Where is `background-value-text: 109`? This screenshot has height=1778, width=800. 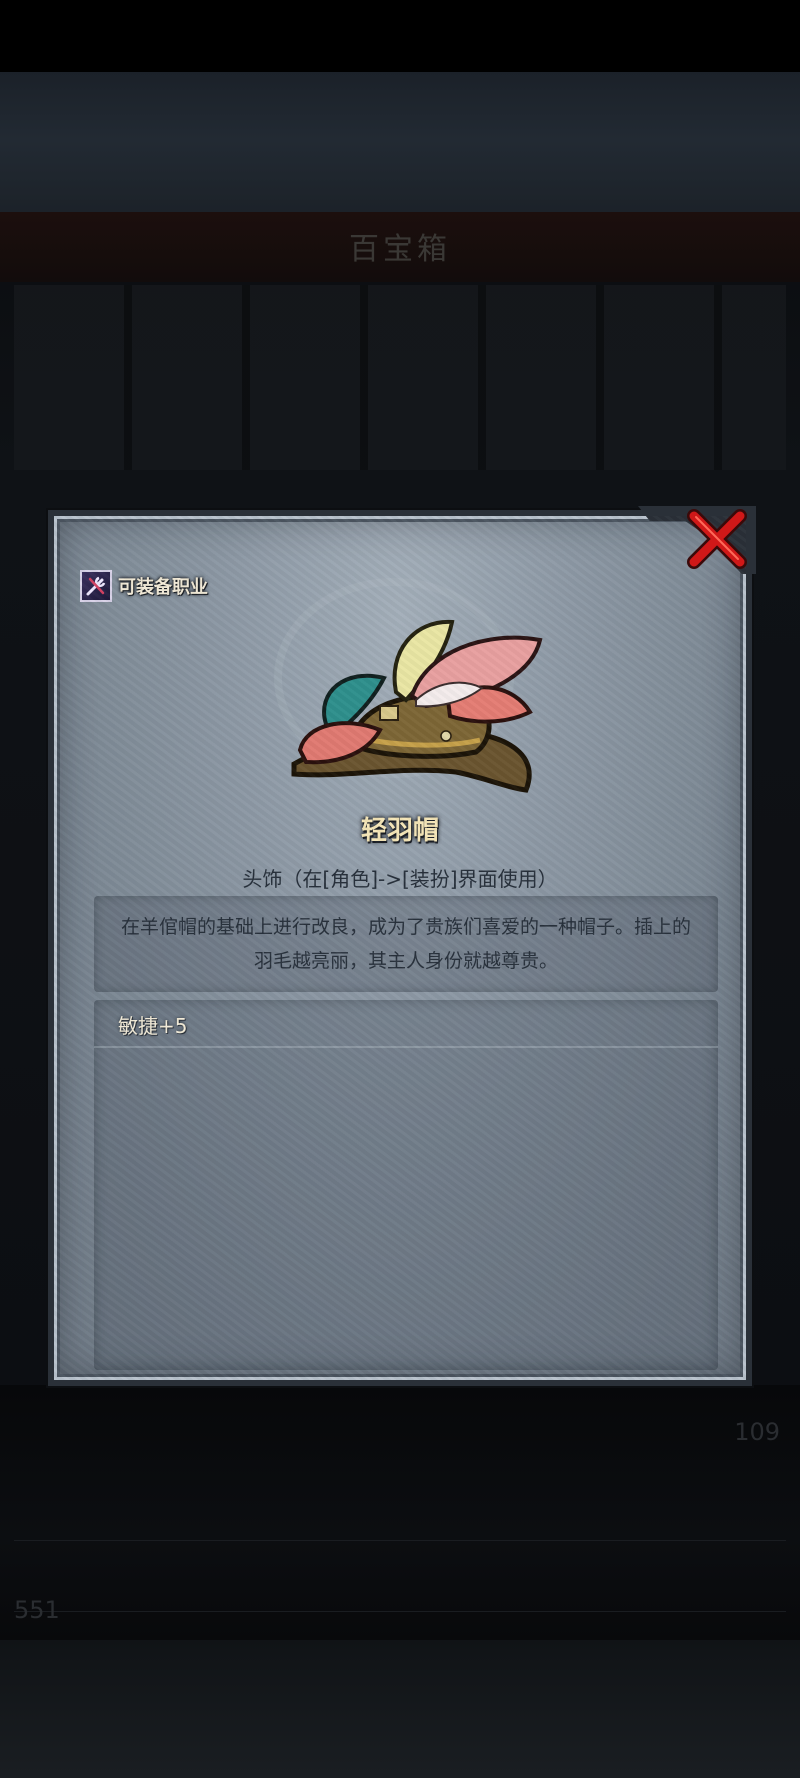
background-value-text: 109 is located at coordinates (757, 1432).